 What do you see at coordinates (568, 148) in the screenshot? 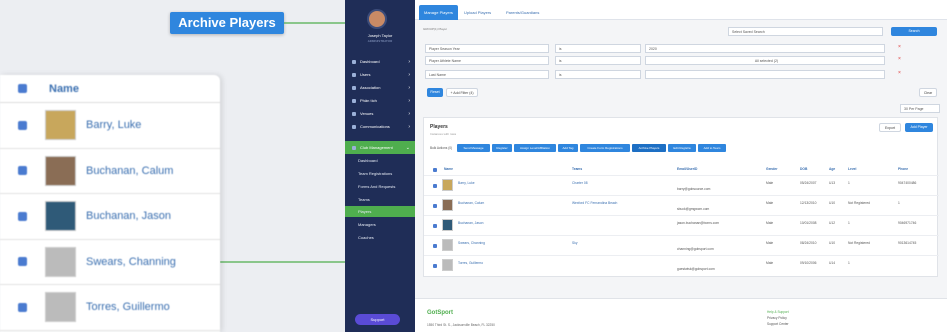
I see `add-tag-button: Add Tag` at bounding box center [568, 148].